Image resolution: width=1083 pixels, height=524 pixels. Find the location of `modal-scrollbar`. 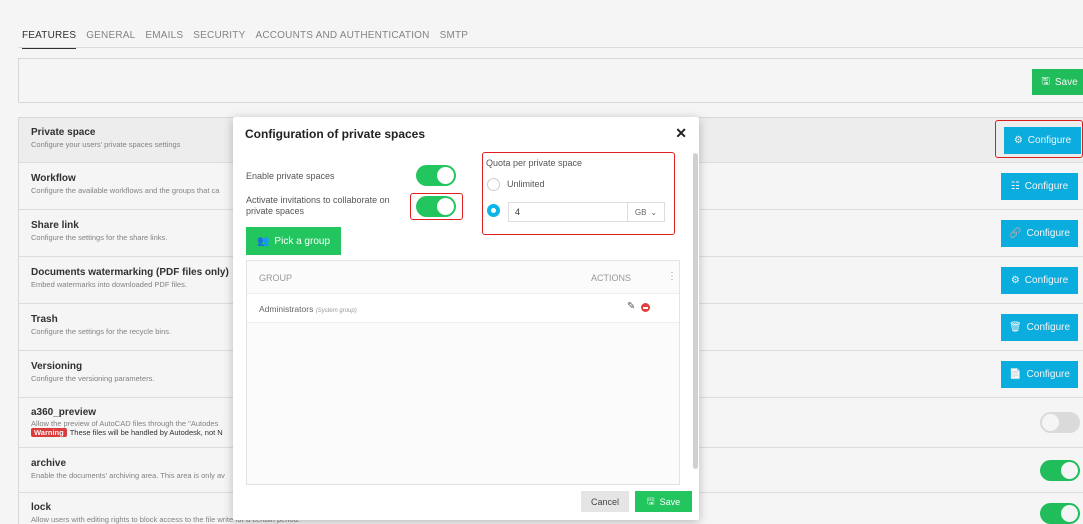

modal-scrollbar is located at coordinates (695, 311).